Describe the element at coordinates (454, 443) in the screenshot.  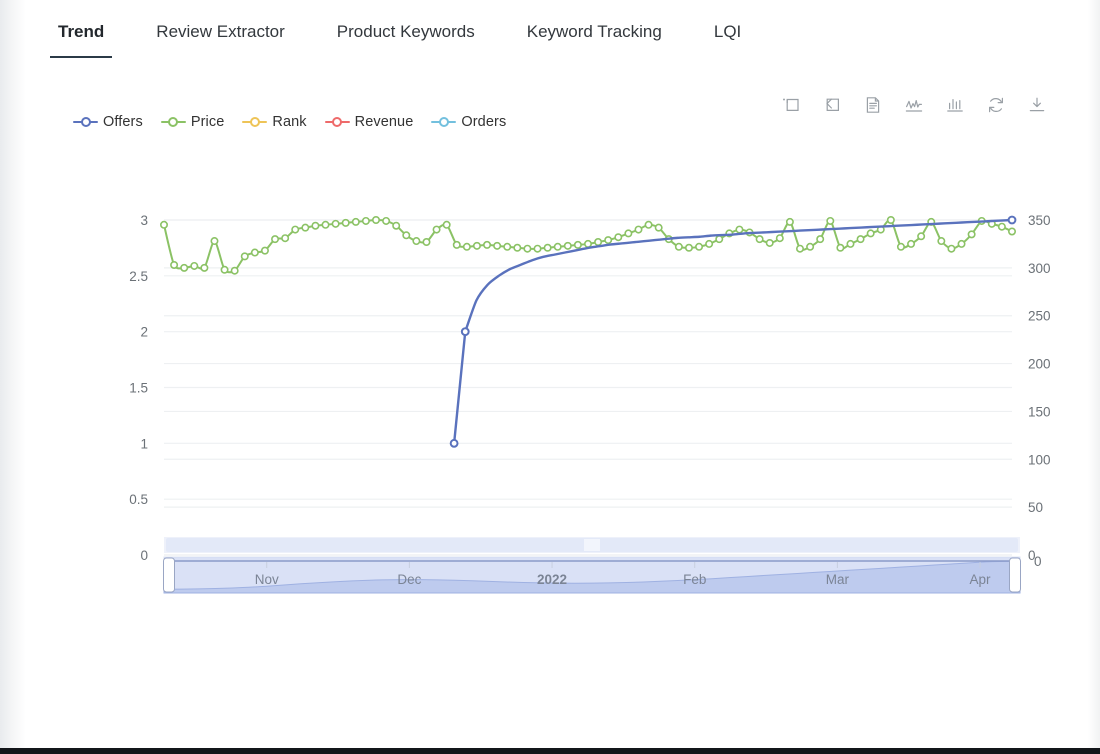
I see `series-offers-point` at that location.